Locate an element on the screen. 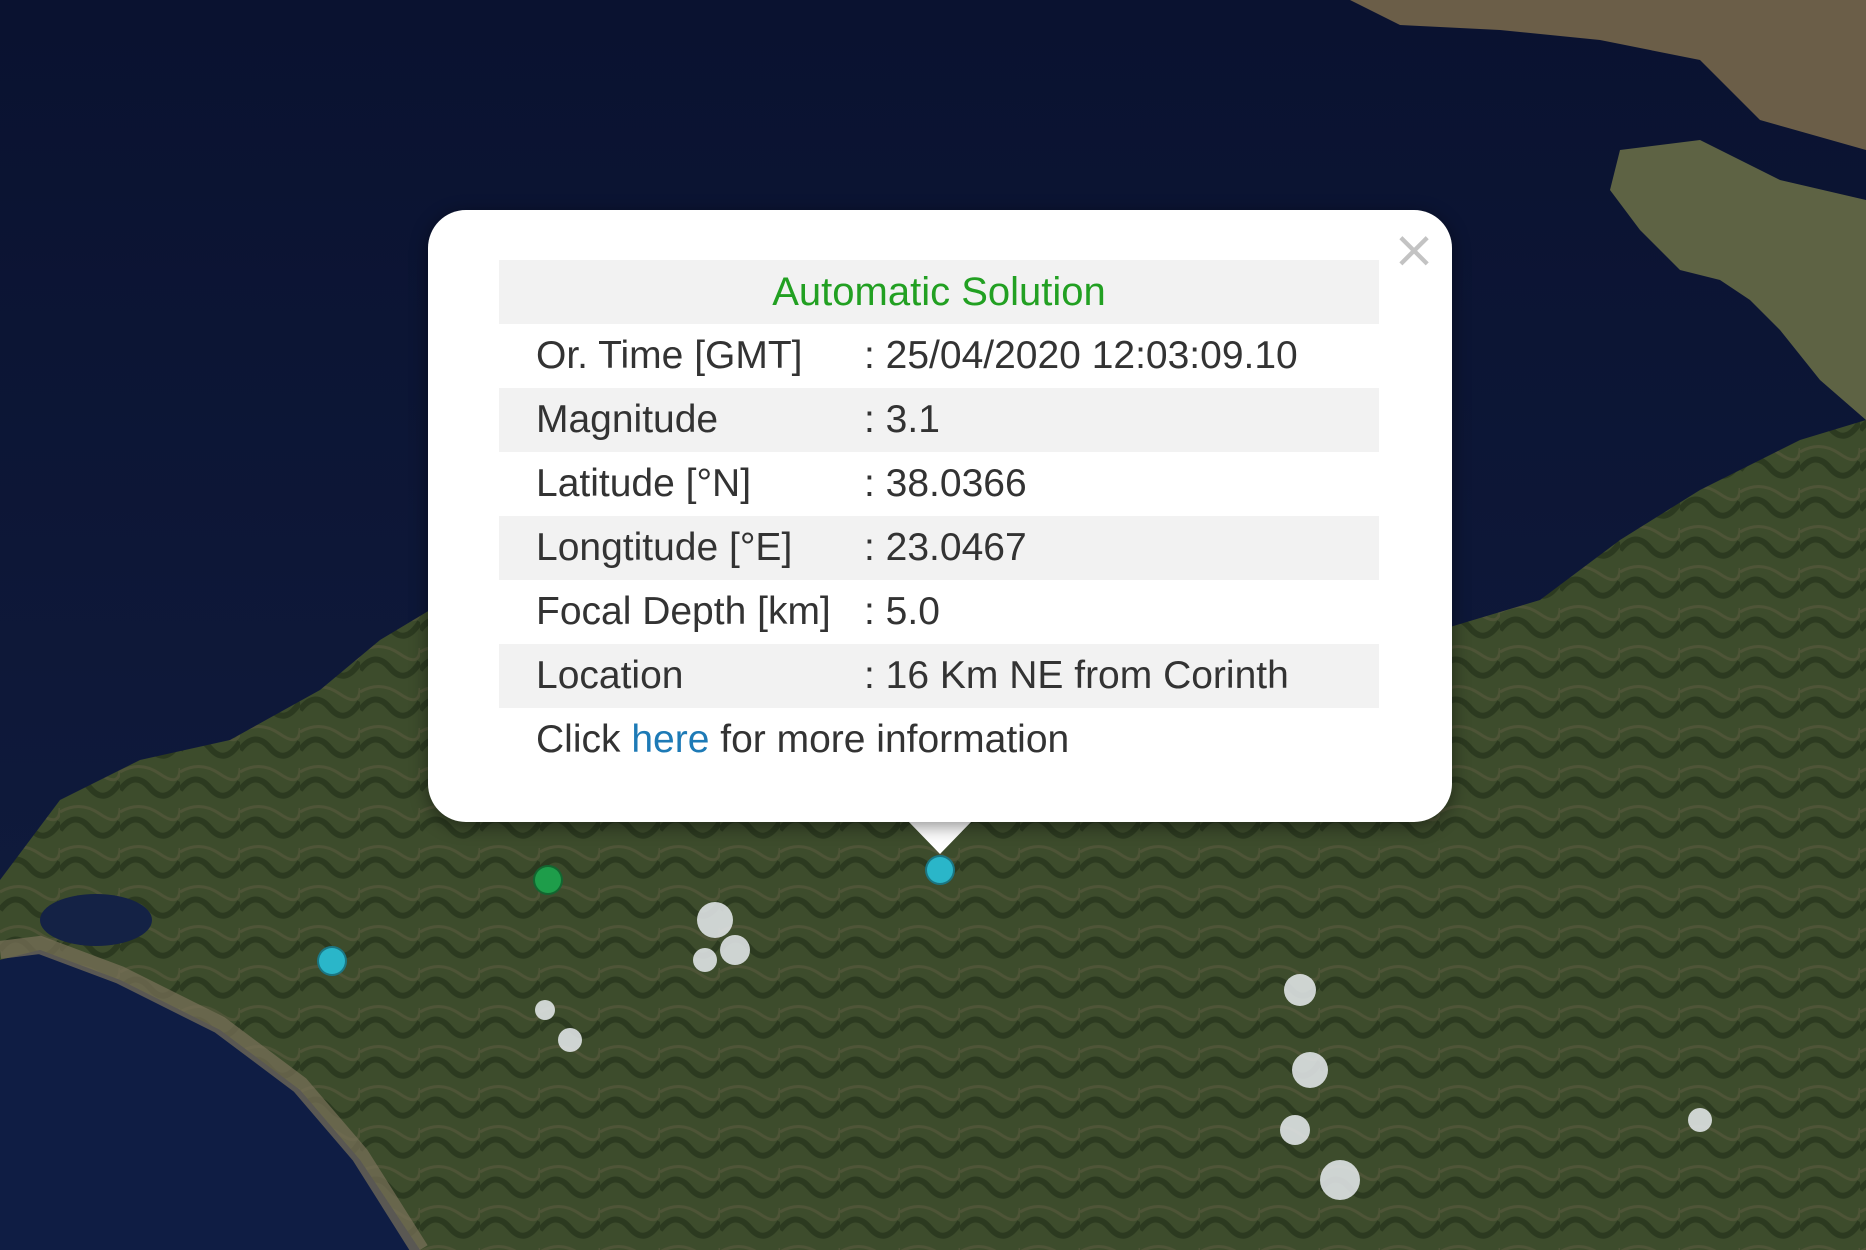 The image size is (1866, 1250). quake-marker-green is located at coordinates (548, 880).